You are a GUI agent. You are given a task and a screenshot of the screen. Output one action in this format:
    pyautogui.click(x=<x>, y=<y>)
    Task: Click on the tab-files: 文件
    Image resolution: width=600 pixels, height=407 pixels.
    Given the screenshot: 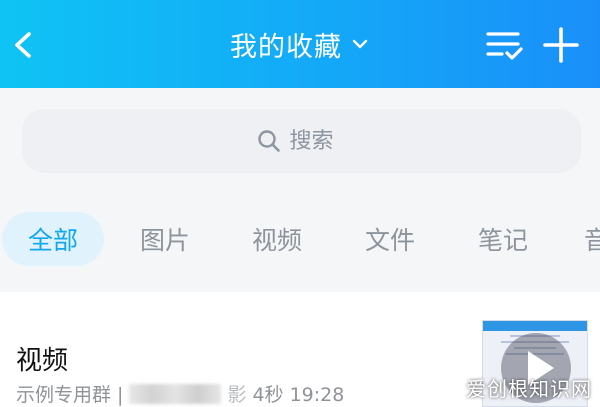 What is the action you would take?
    pyautogui.click(x=390, y=239)
    